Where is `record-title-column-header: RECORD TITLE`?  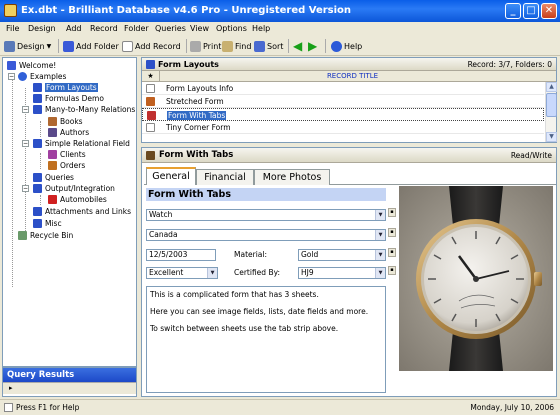 record-title-column-header: RECORD TITLE is located at coordinates (352, 76).